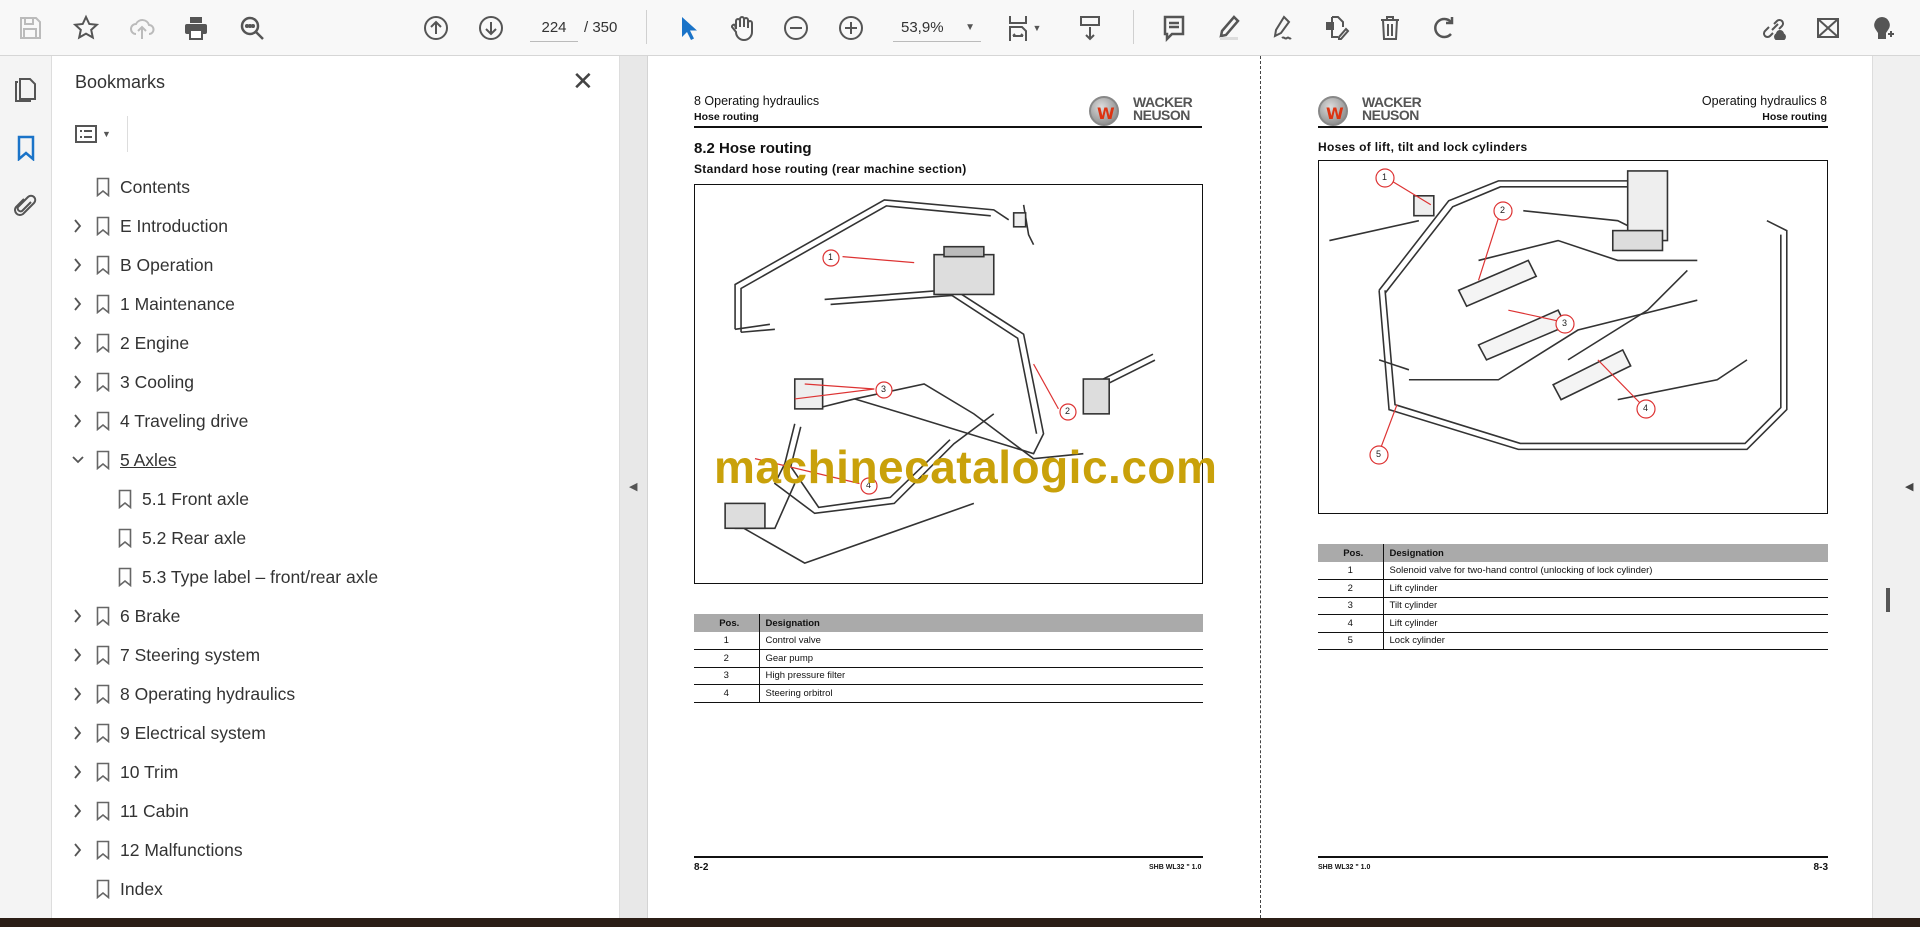  Describe the element at coordinates (960, 922) in the screenshot. I see `taskbar-edge` at that location.